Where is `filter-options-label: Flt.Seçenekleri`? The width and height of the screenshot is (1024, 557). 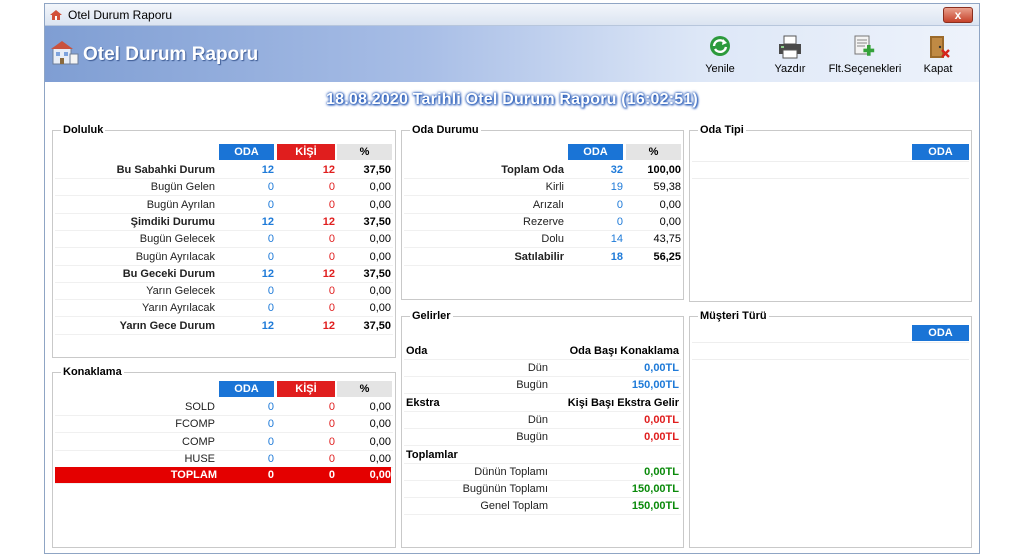
filter-options-label: Flt.Seçenekleri is located at coordinates (865, 69).